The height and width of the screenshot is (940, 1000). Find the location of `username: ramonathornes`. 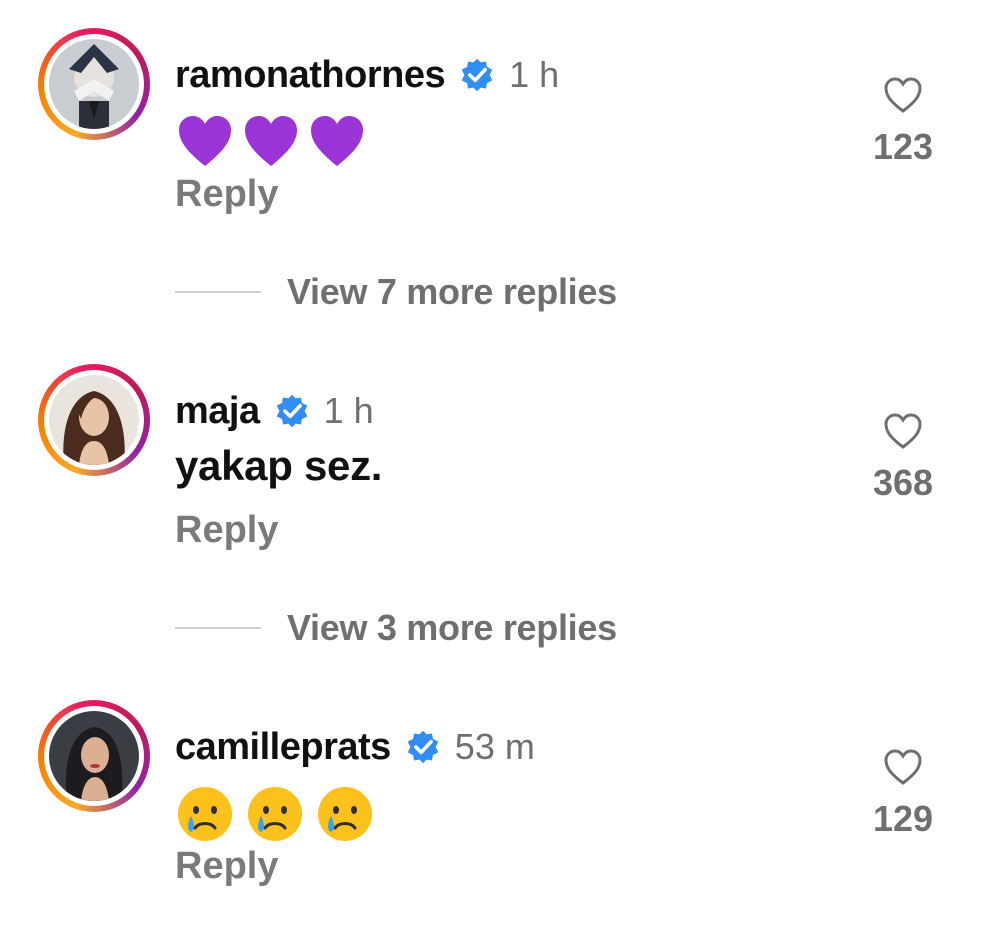

username: ramonathornes is located at coordinates (310, 75).